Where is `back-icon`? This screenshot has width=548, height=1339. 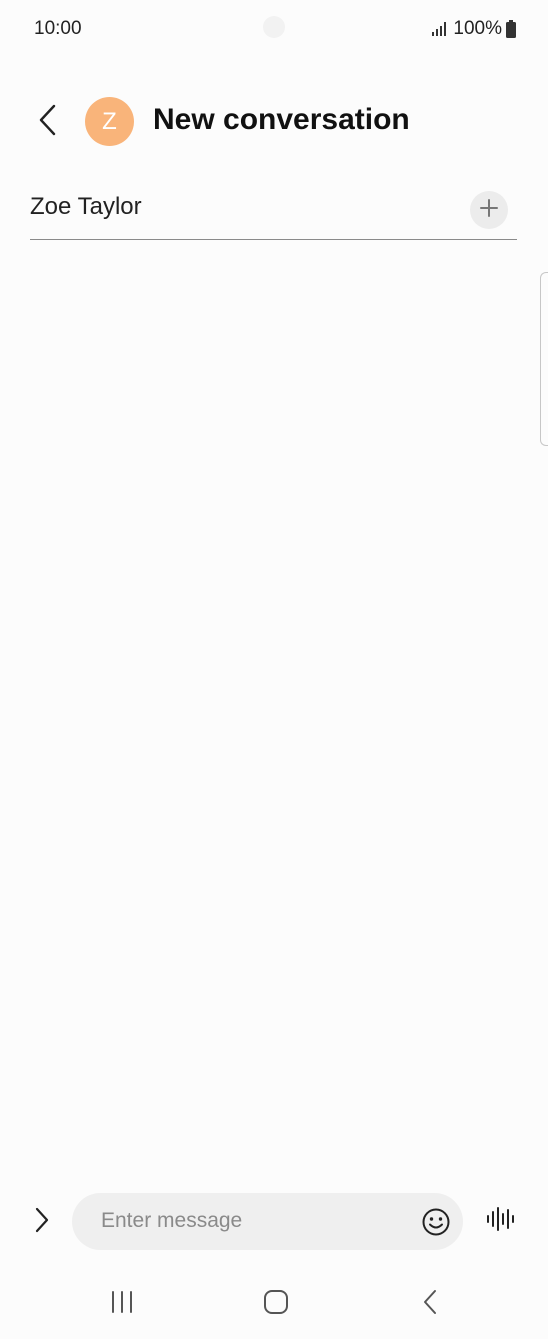 back-icon is located at coordinates (430, 1304).